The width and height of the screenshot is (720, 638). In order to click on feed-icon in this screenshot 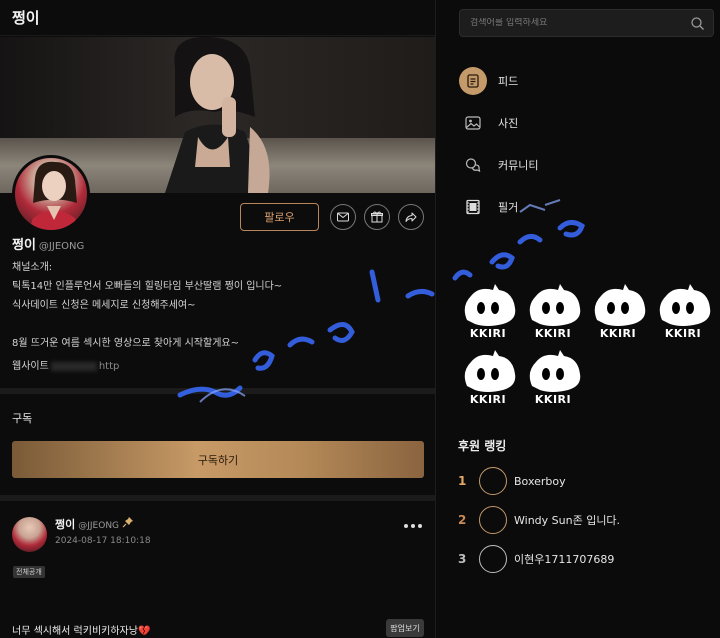, I will do `click(473, 81)`.